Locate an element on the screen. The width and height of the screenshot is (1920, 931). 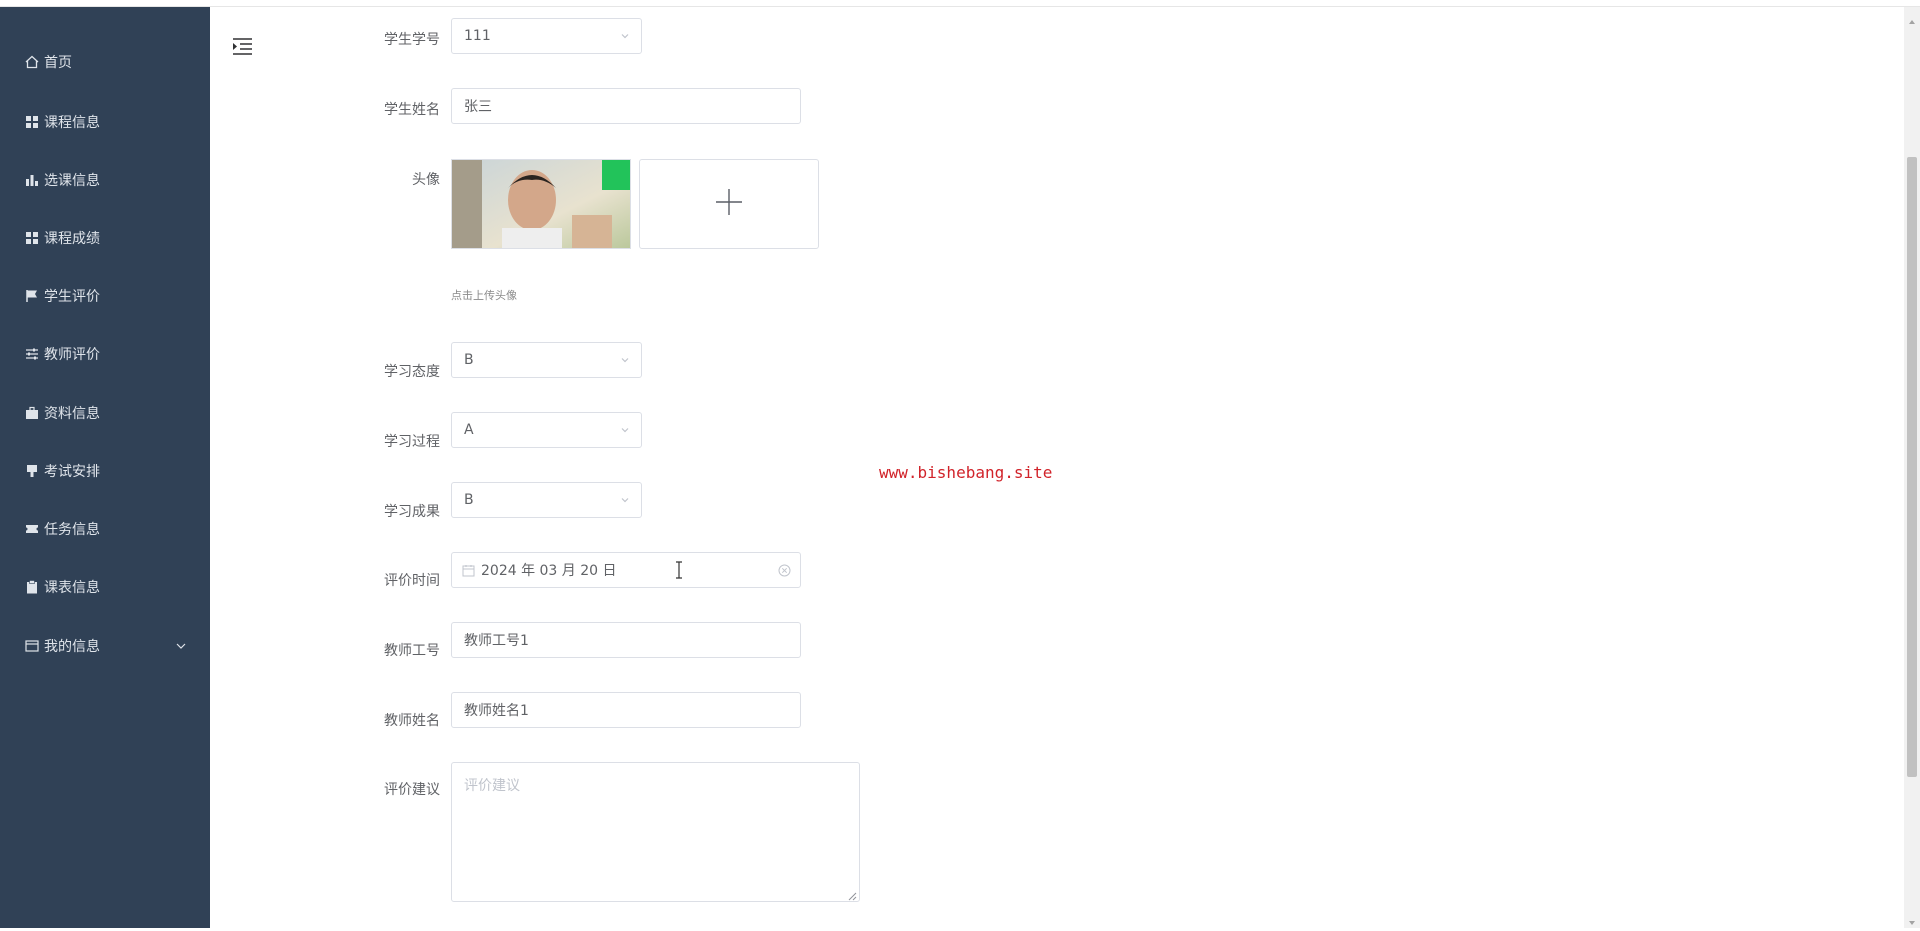
sidebar-item-exams: 考试安排 is located at coordinates (105, 471).